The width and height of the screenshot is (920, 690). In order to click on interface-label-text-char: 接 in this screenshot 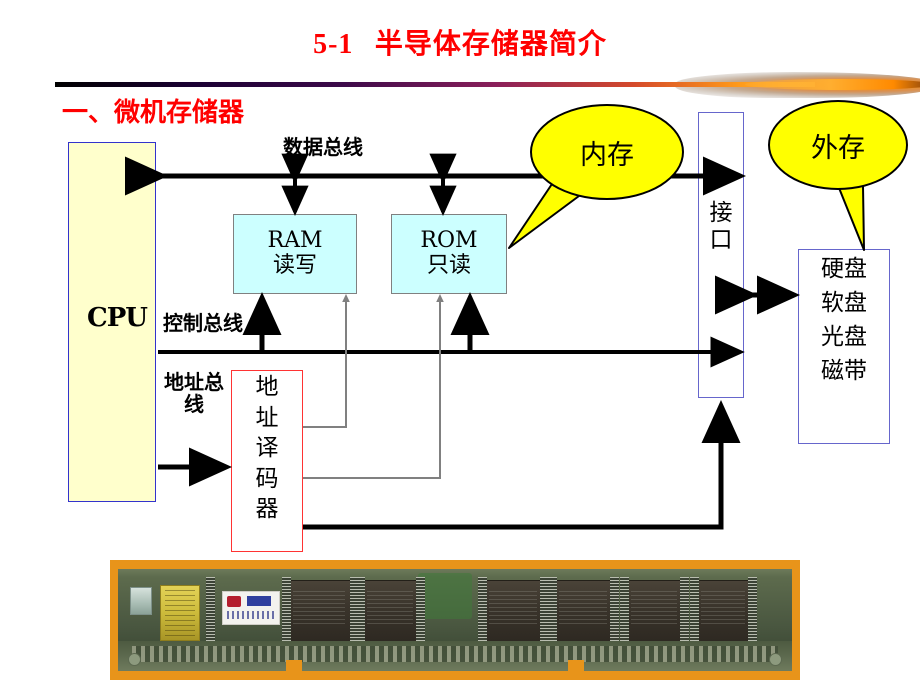, I will do `click(721, 213)`.